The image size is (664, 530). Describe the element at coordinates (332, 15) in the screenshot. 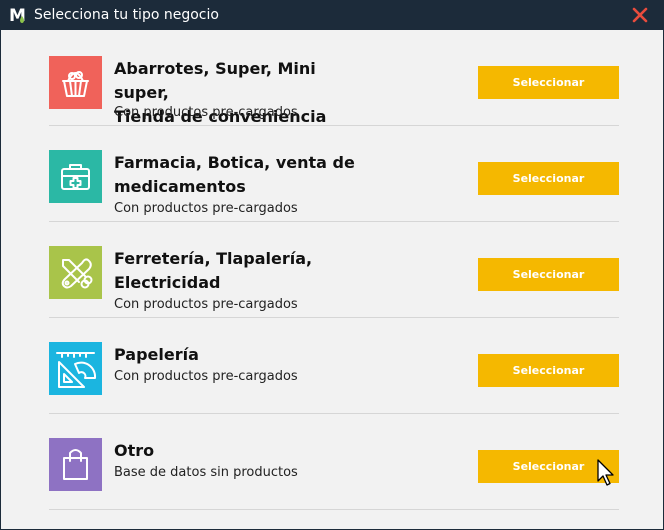

I see `title-bar: M Selecciona tu tipo negocio` at that location.